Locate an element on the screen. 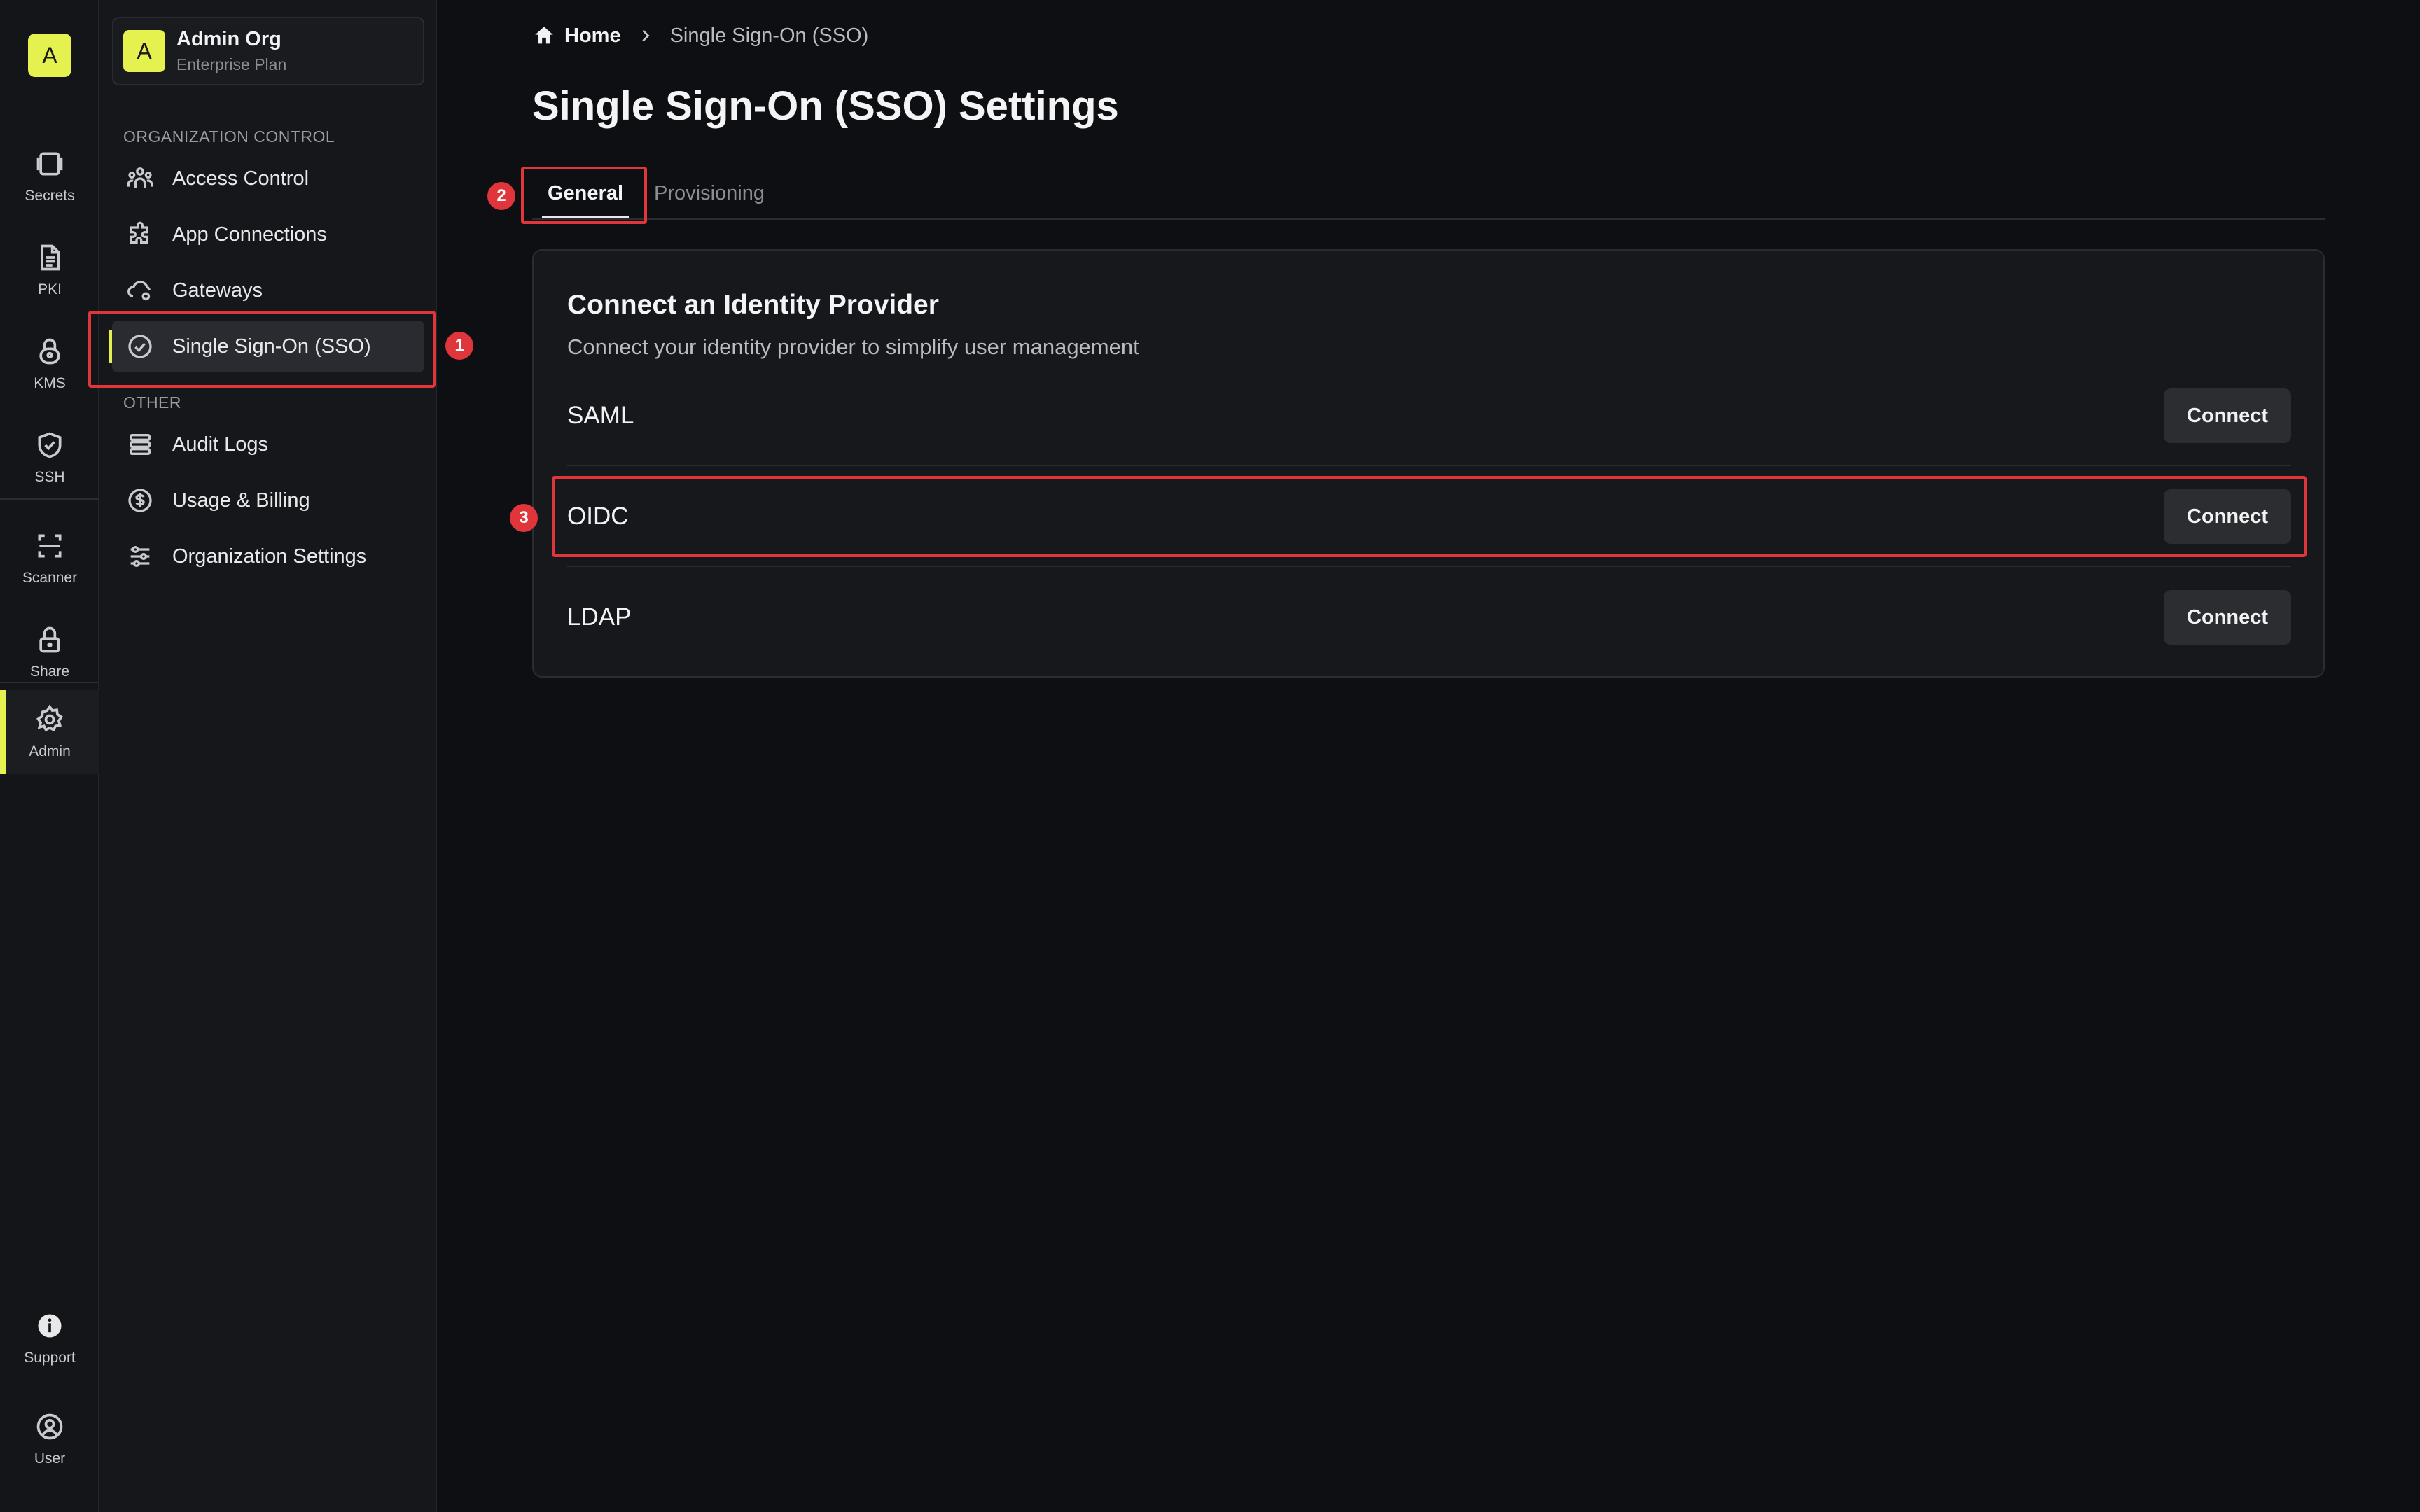 The width and height of the screenshot is (2420, 1512). sliders-icon is located at coordinates (140, 556).